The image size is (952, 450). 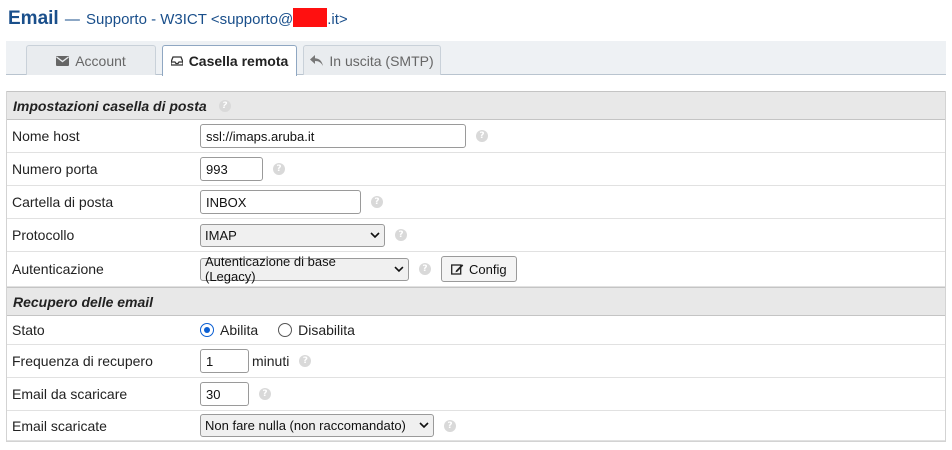 I want to click on section-mailbox-settings: Impostazioni casella di posta ?, so click(x=476, y=105).